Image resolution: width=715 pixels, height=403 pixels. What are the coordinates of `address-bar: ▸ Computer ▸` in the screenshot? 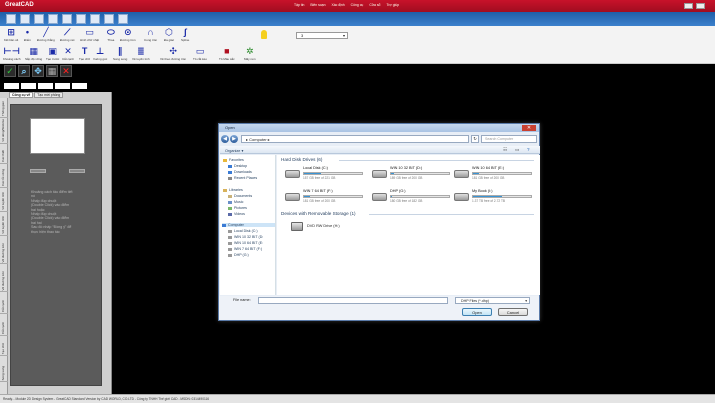 It's located at (355, 139).